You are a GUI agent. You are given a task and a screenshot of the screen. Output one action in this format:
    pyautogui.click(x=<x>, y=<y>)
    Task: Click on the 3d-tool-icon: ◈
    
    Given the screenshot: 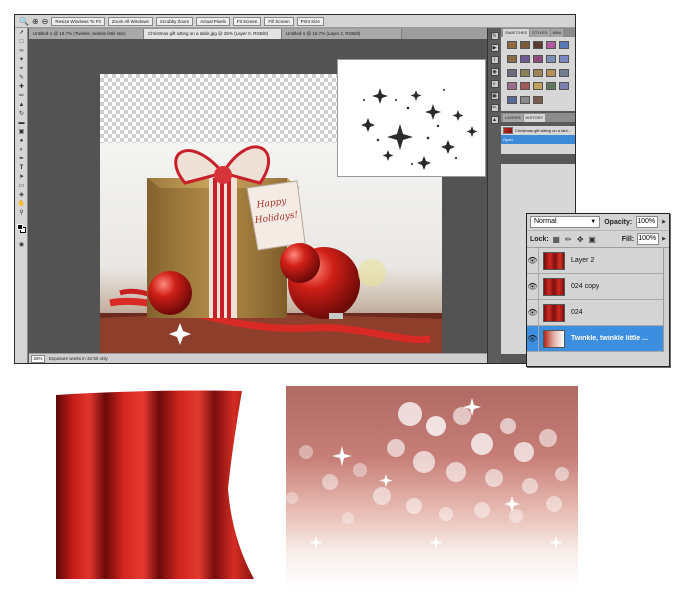 What is the action you would take?
    pyautogui.click(x=21, y=195)
    